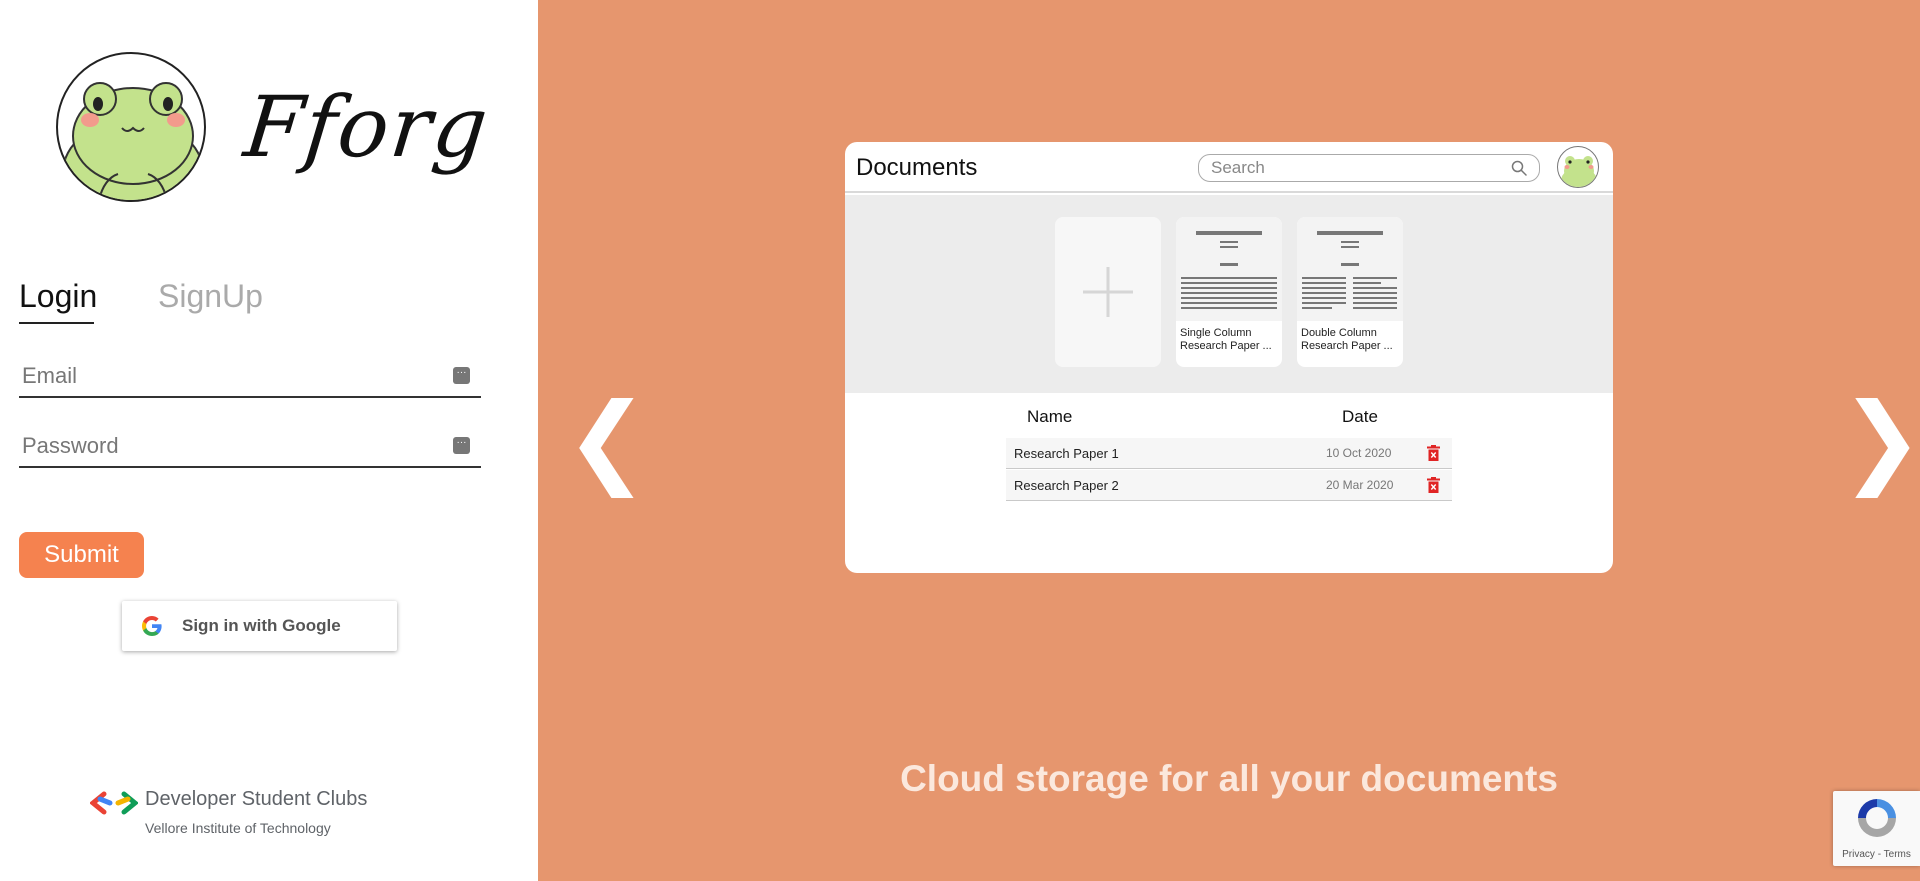  Describe the element at coordinates (1360, 416) in the screenshot. I see `column-header-date: Date` at that location.